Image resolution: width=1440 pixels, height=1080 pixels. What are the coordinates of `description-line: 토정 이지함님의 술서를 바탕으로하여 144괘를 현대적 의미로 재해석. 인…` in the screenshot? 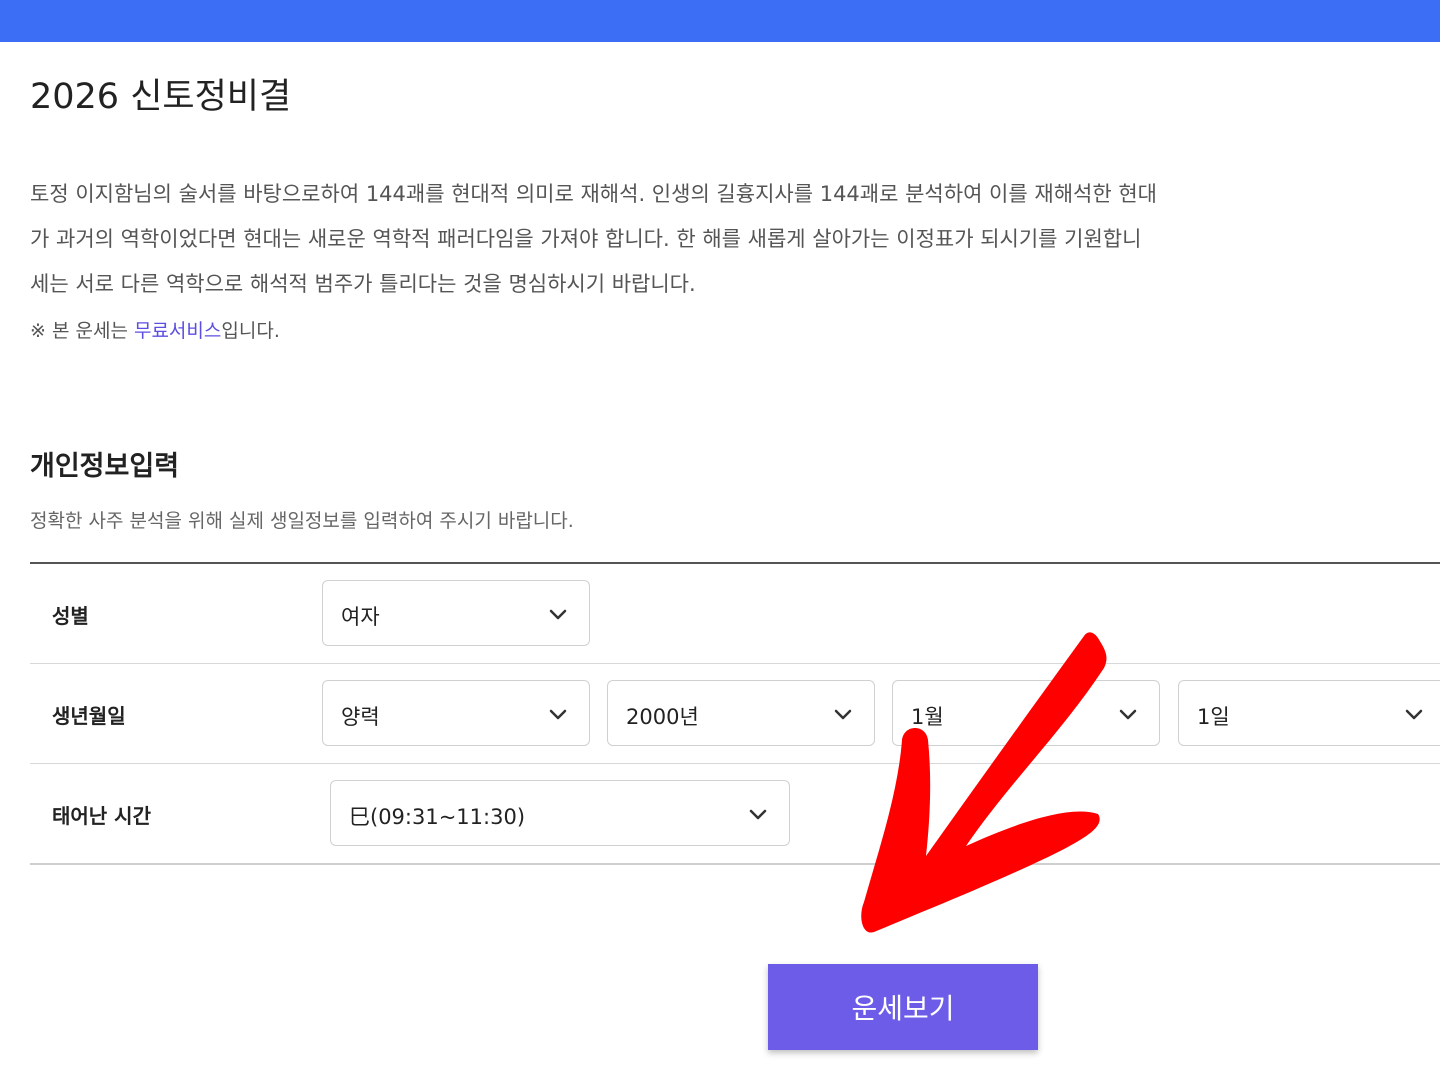 It's located at (593, 194).